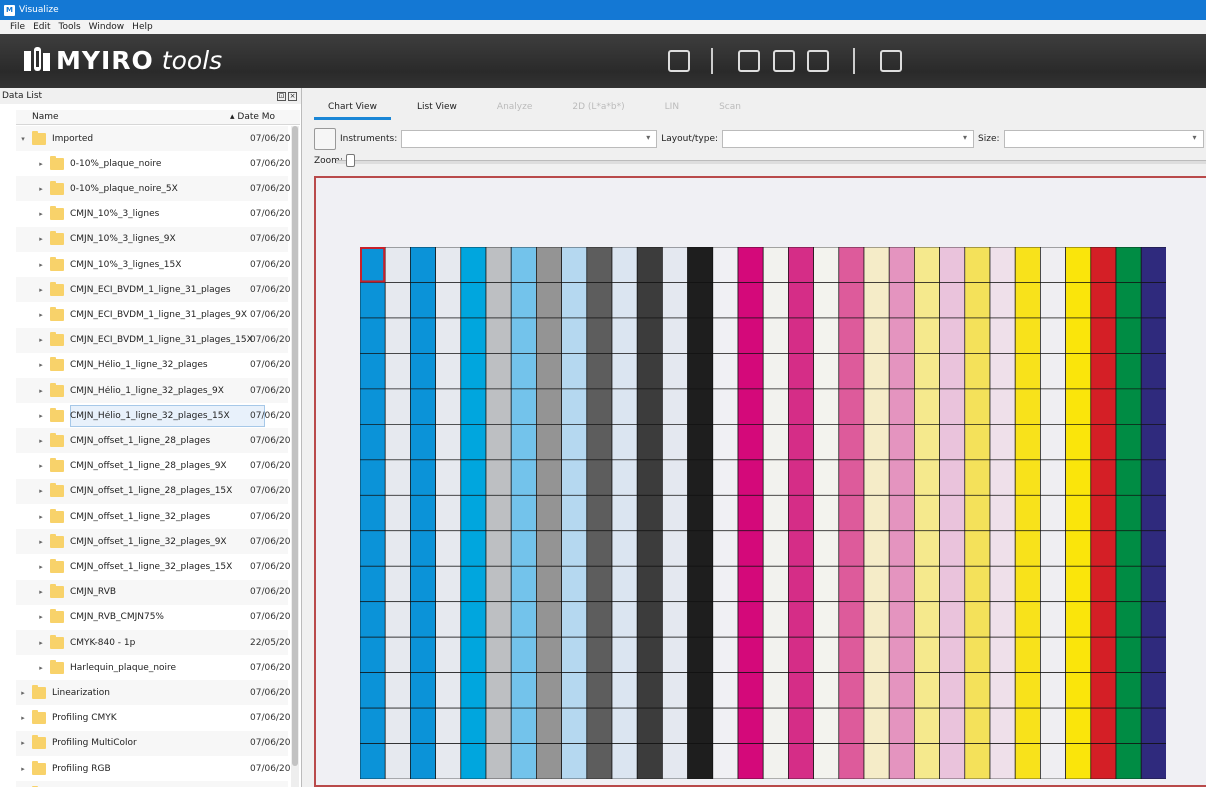 This screenshot has width=1206, height=787. Describe the element at coordinates (153, 239) in the screenshot. I see `tree-row: ▸ CMJN_10%_3_lignes_9X 07/06/20` at that location.